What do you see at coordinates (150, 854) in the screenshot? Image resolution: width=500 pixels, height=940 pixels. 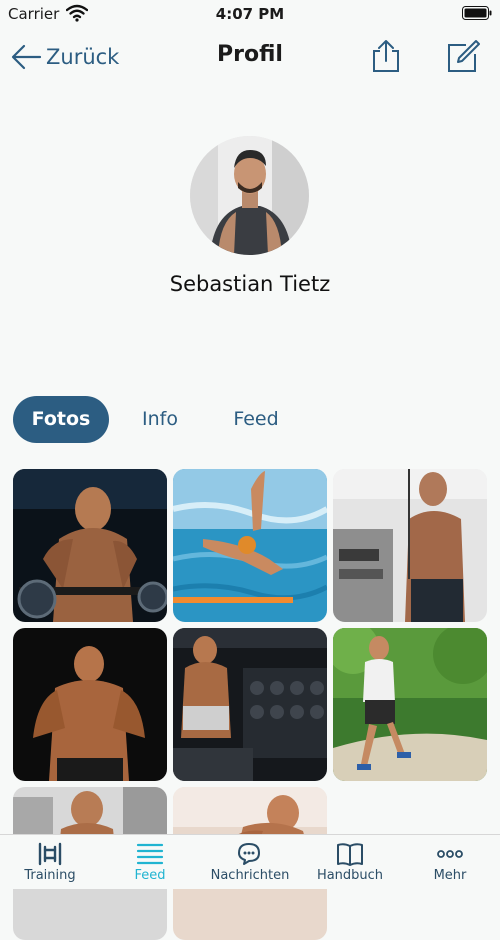 I see `feed-lines-icon` at bounding box center [150, 854].